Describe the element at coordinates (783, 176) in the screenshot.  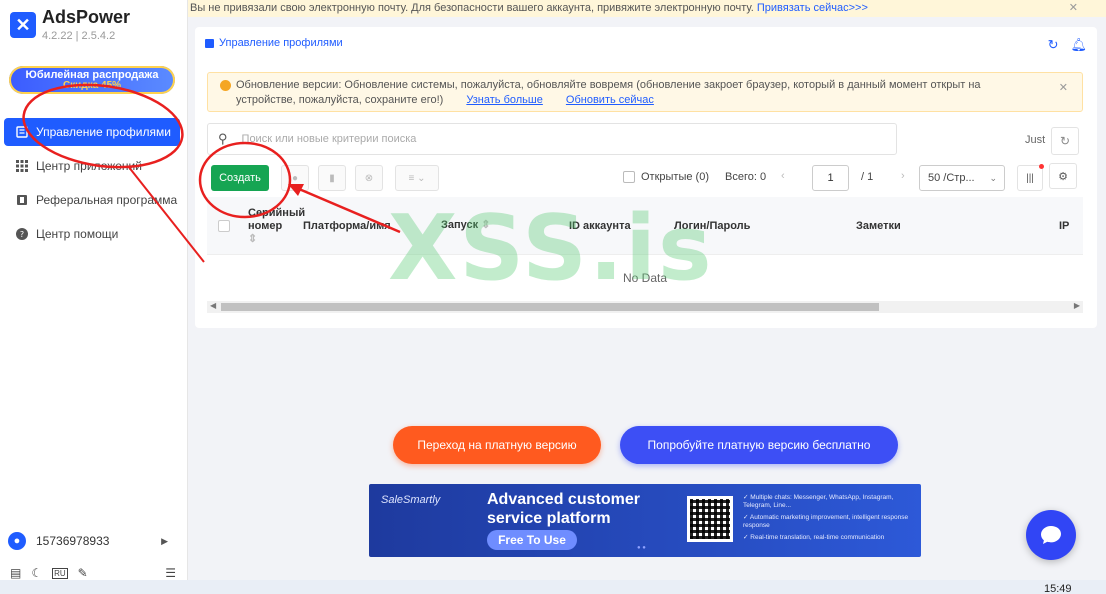
I see `prev-page-icon: ‹` at that location.